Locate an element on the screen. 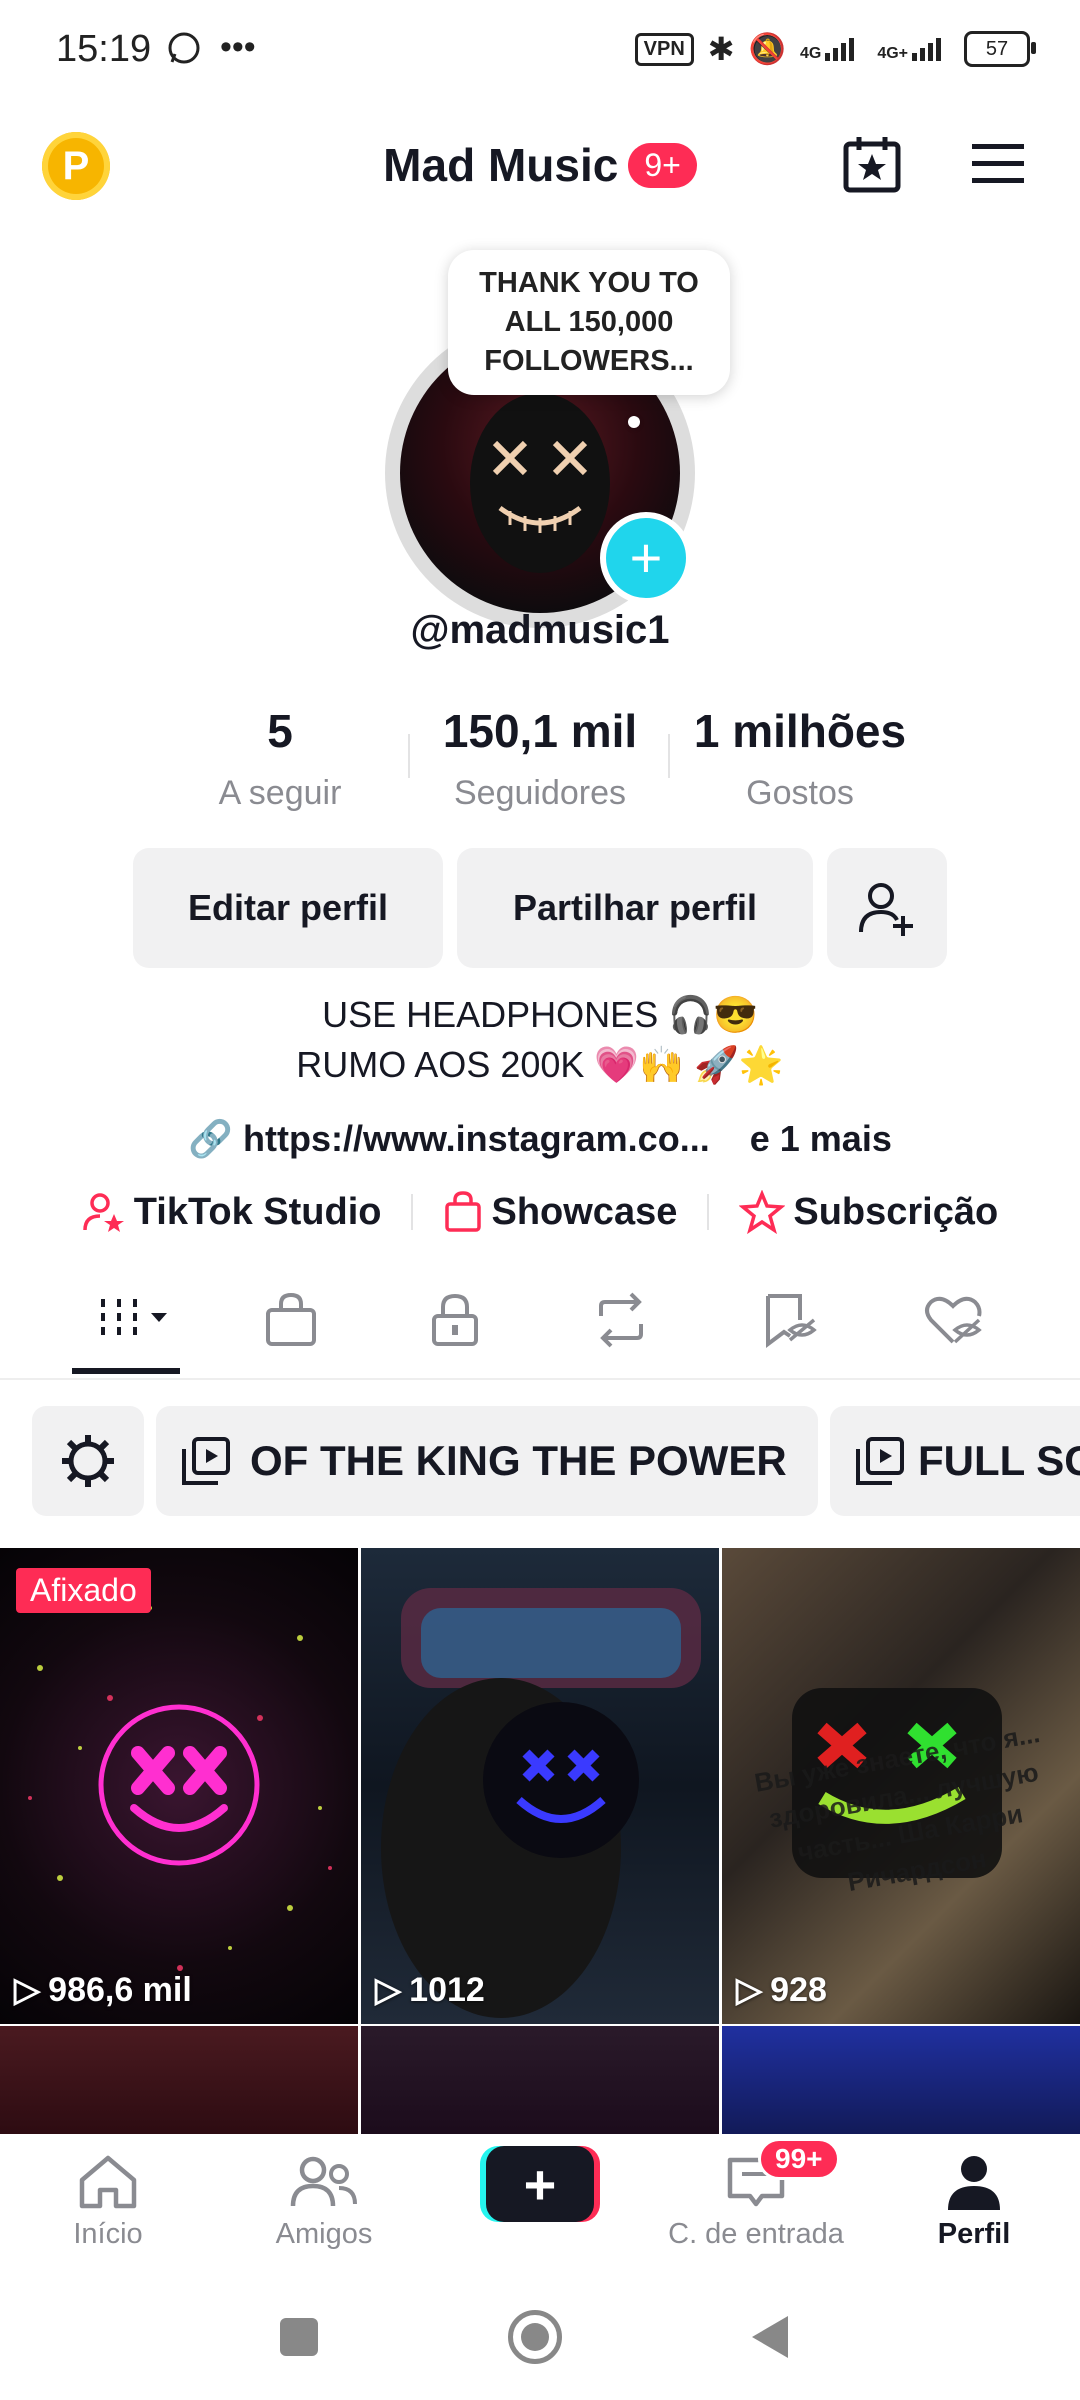 The width and height of the screenshot is (1080, 2400). profile-shortcuts: TikTok Studio Showcase Subscrição is located at coordinates (540, 1212).